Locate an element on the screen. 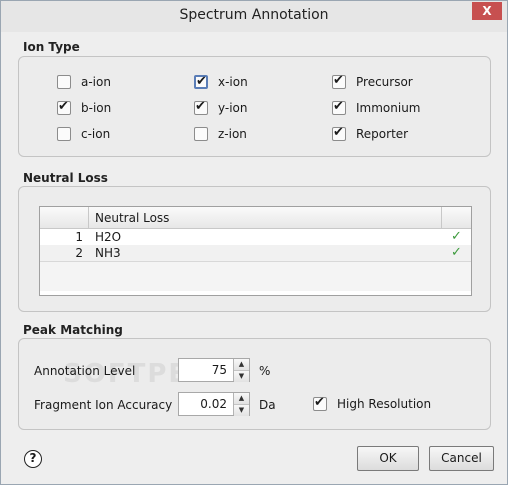 Image resolution: width=508 pixels, height=485 pixels. checkbox-label: b-ion is located at coordinates (96, 108).